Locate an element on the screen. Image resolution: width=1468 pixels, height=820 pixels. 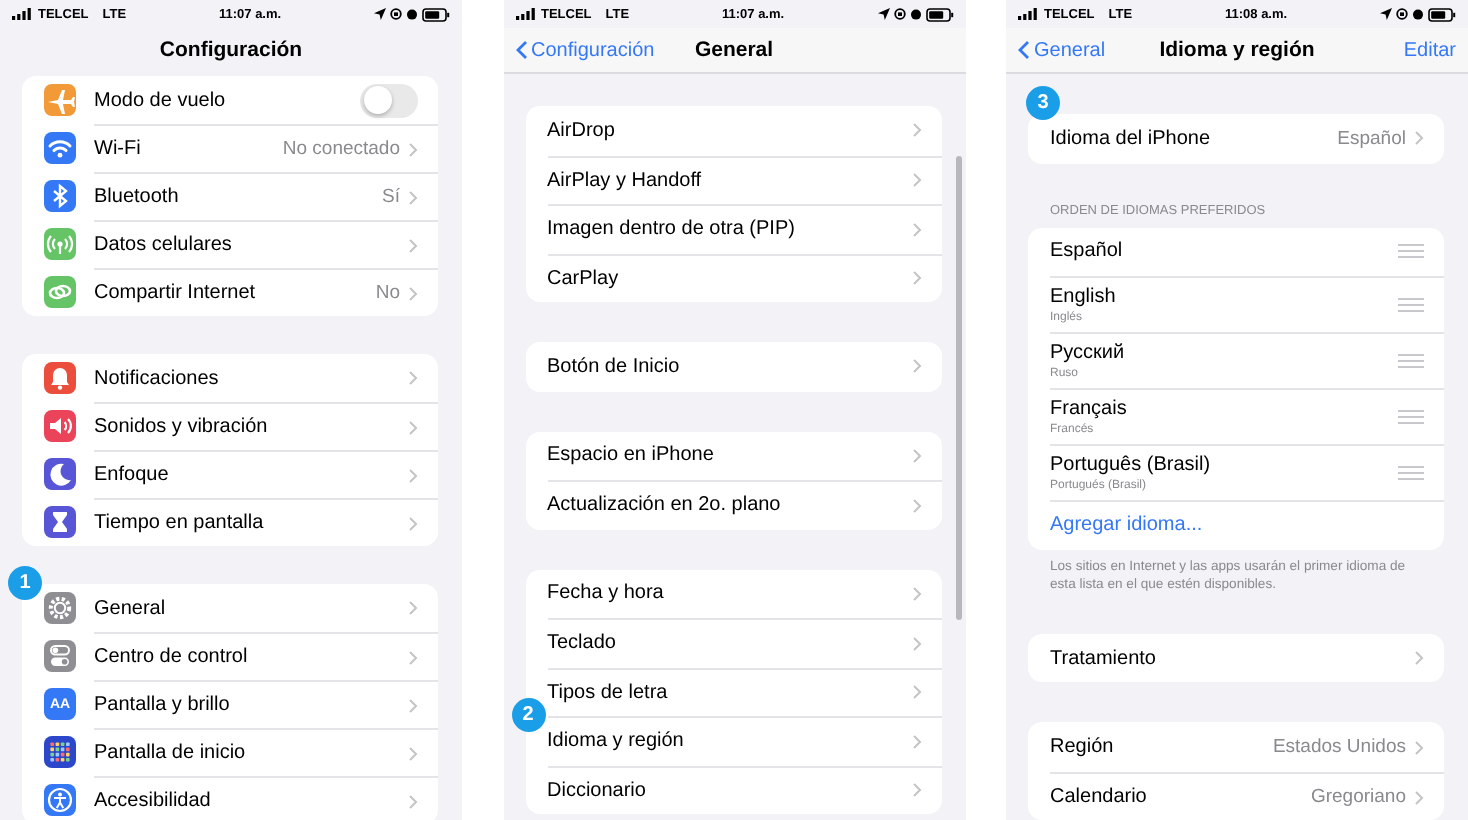
screen-title: General is located at coordinates (734, 50).